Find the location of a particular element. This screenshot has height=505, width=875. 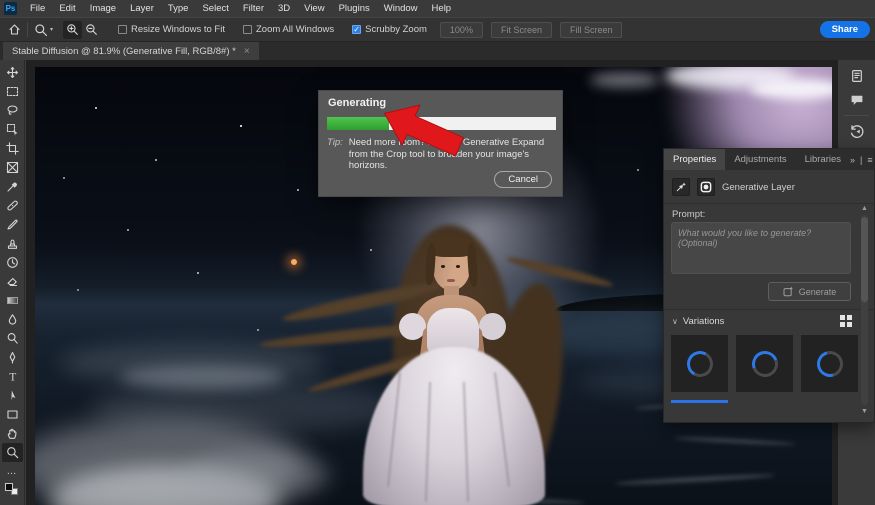

cancel-button: Cancel is located at coordinates (523, 179).